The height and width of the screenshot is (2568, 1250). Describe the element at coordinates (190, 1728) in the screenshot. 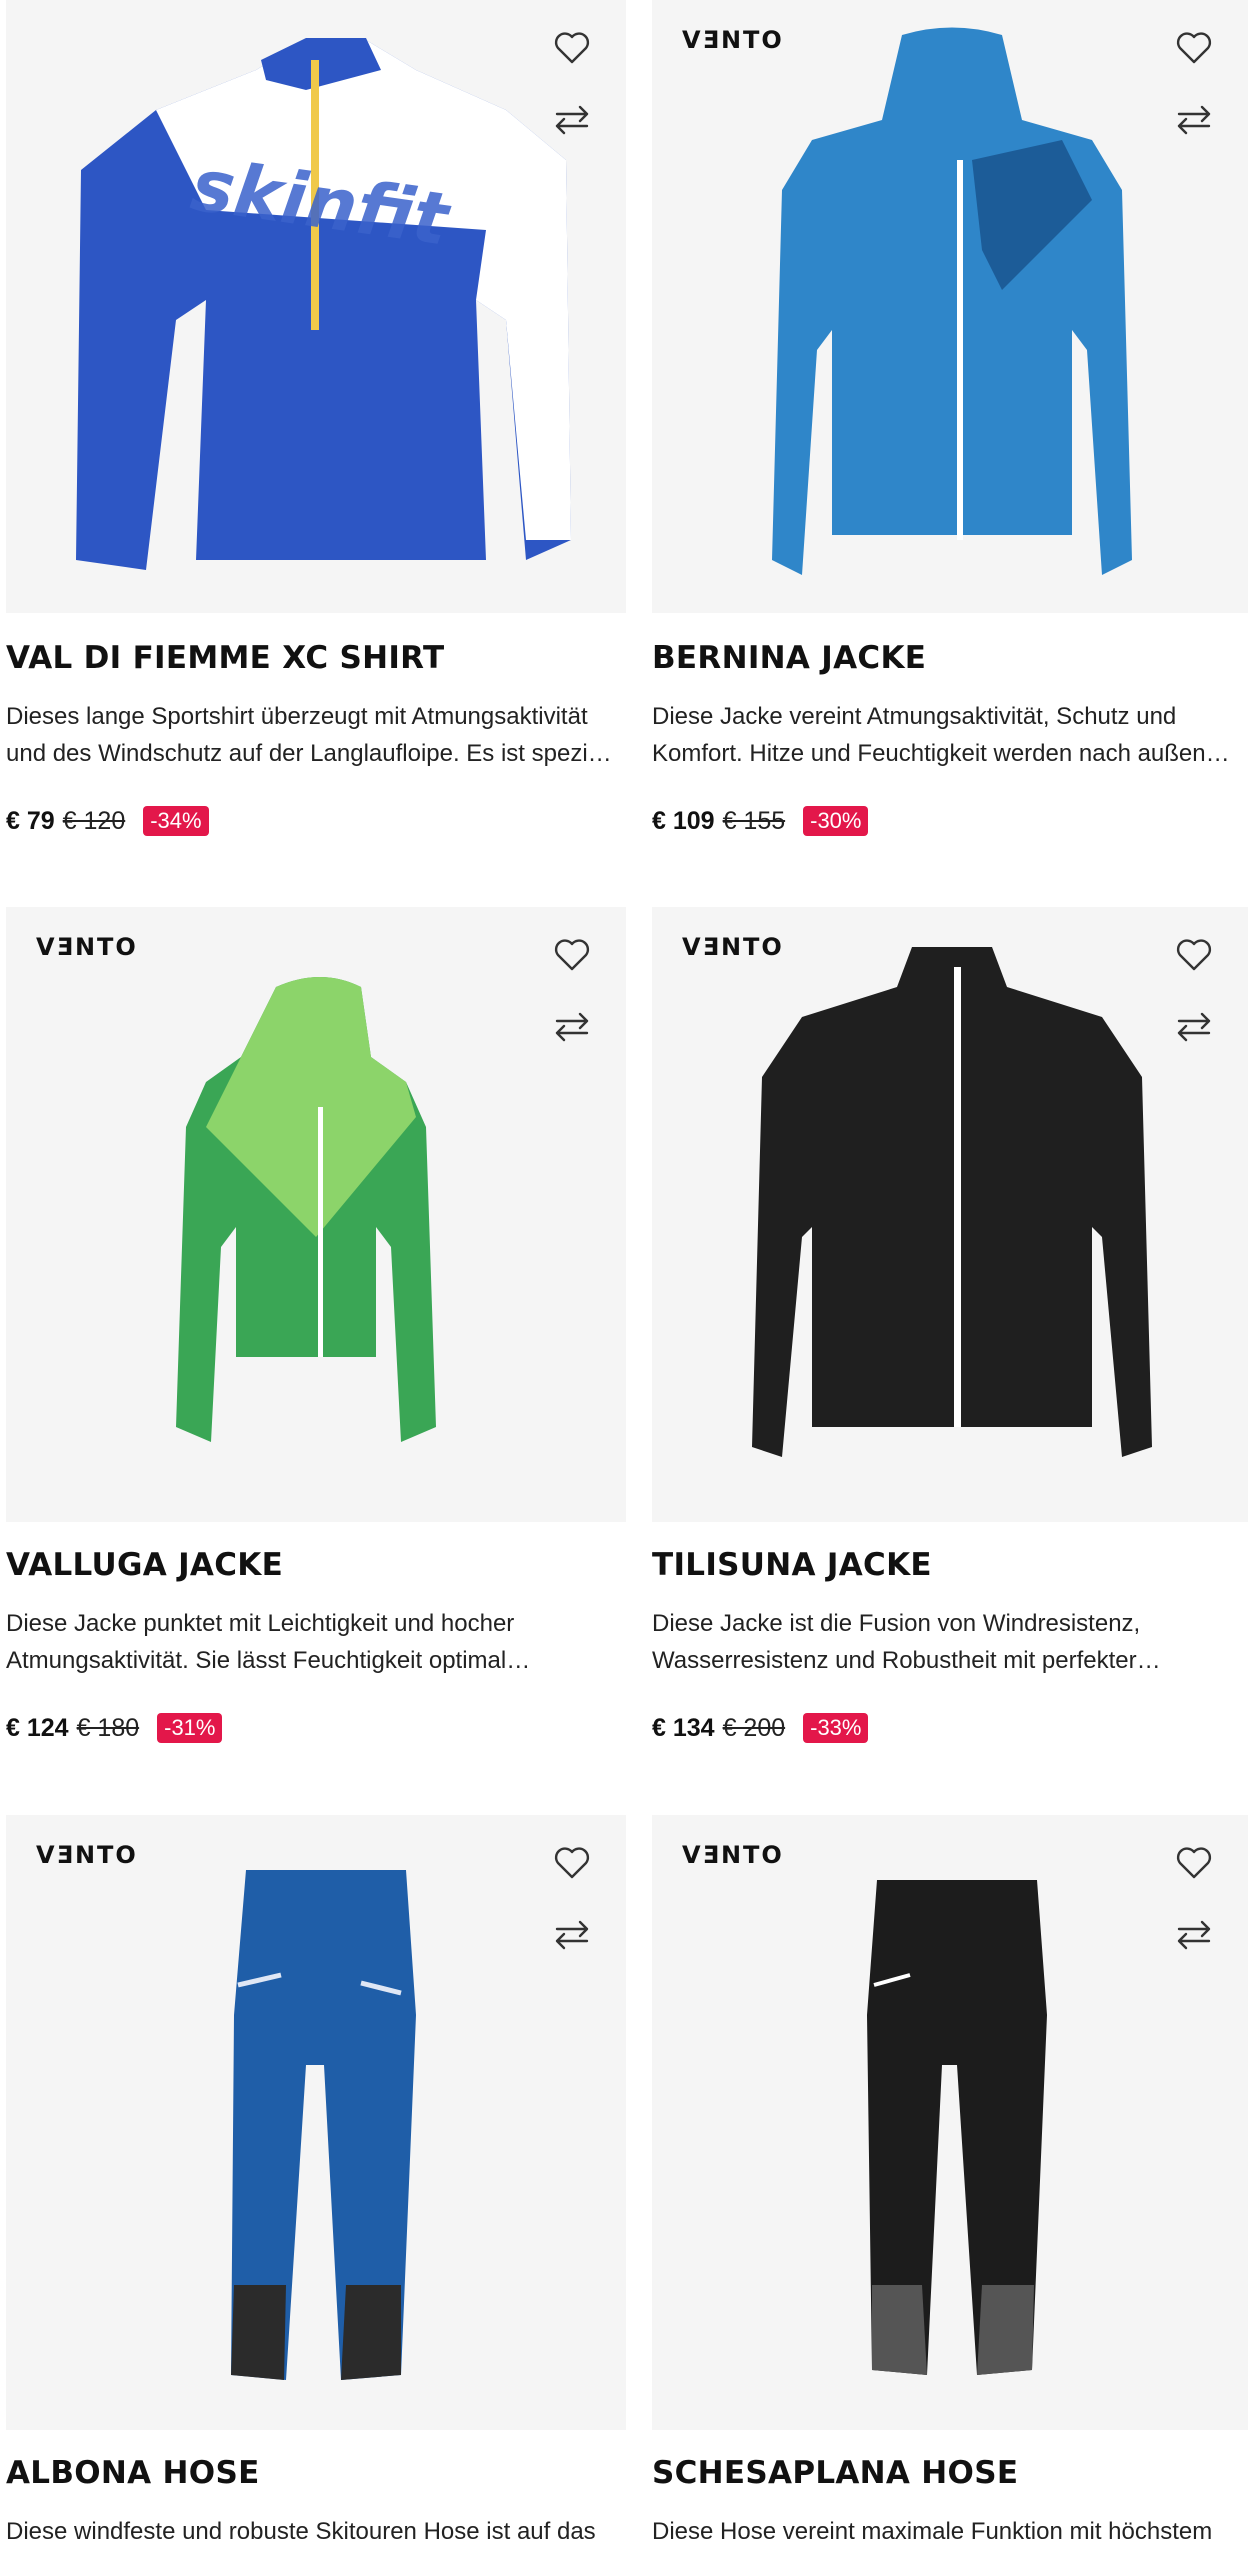

I see `discount-badge: -31%` at that location.